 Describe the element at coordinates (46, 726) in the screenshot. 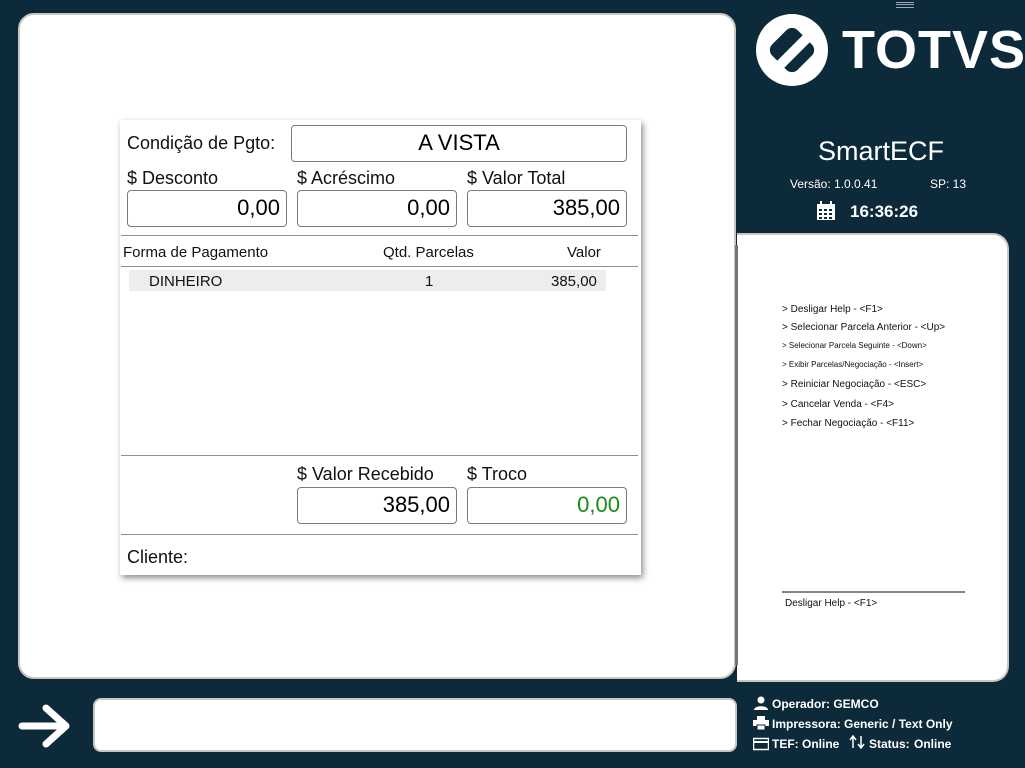

I see `arrow-right-icon` at that location.